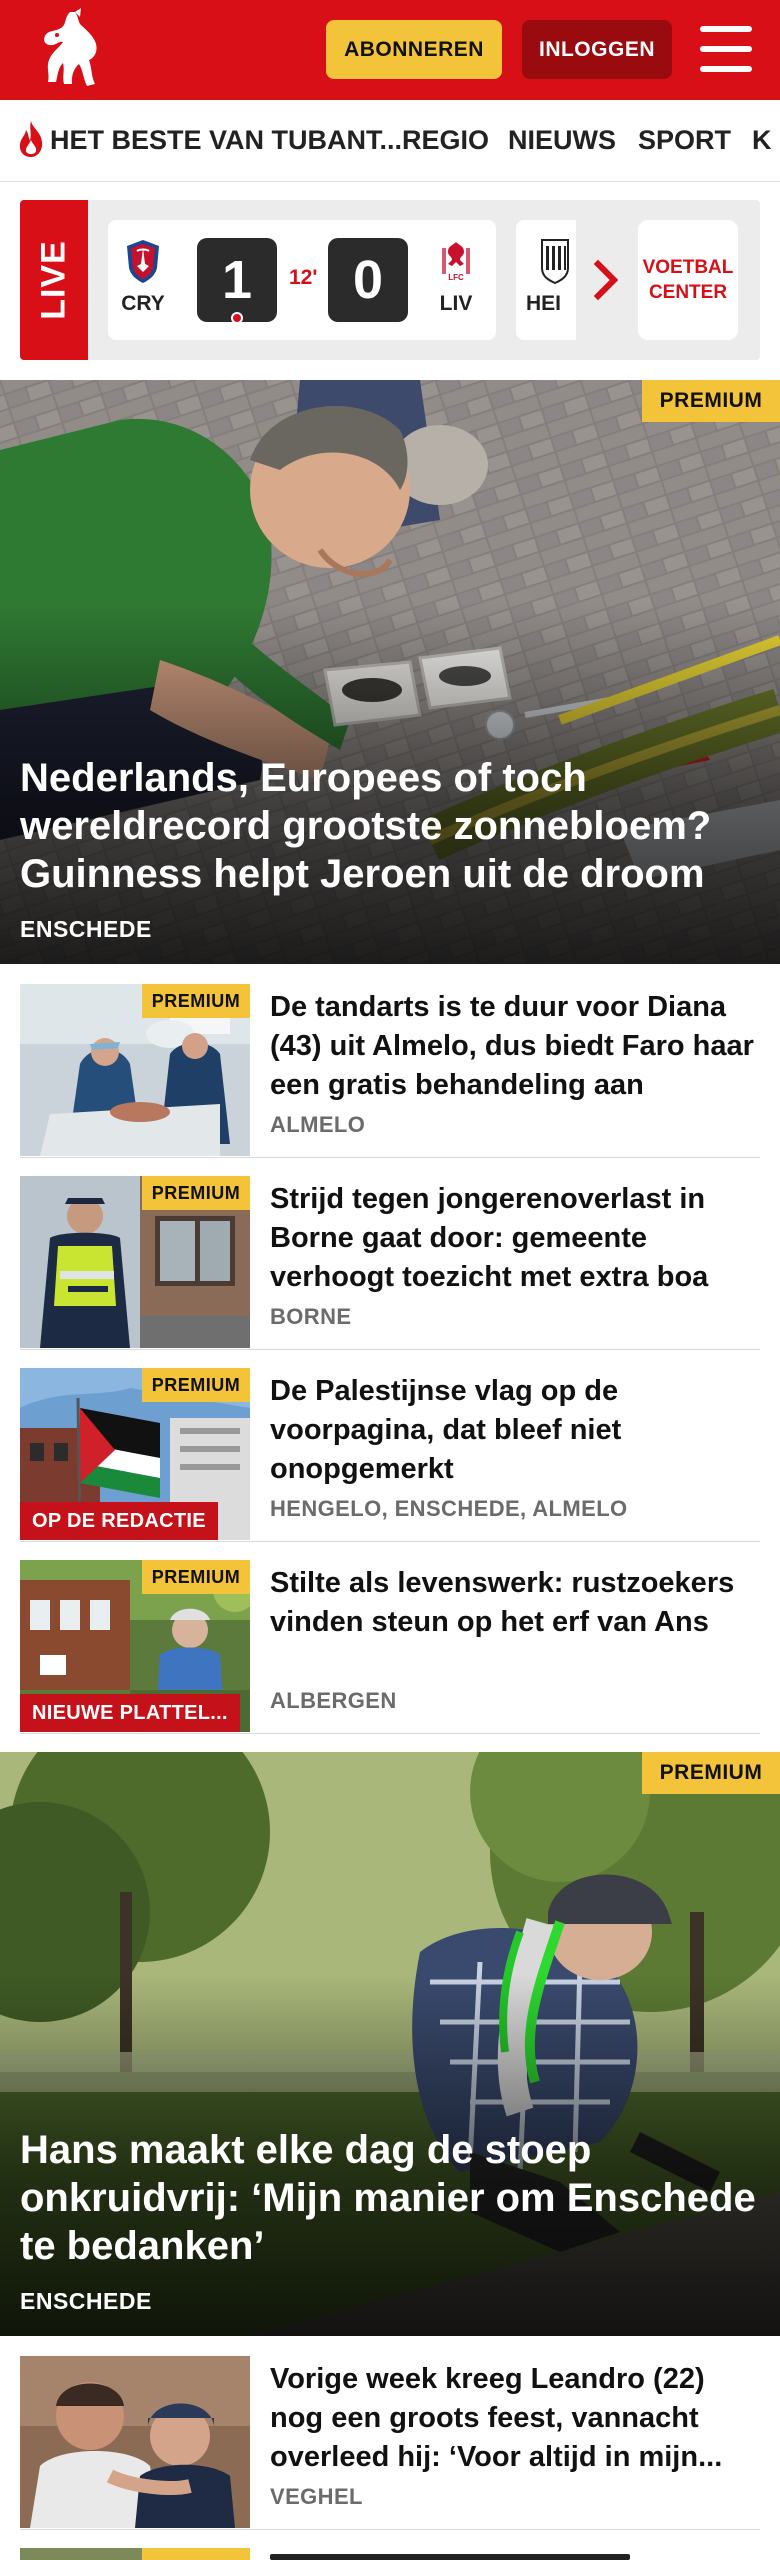  What do you see at coordinates (143, 303) in the screenshot?
I see `home-team-code: CRY` at bounding box center [143, 303].